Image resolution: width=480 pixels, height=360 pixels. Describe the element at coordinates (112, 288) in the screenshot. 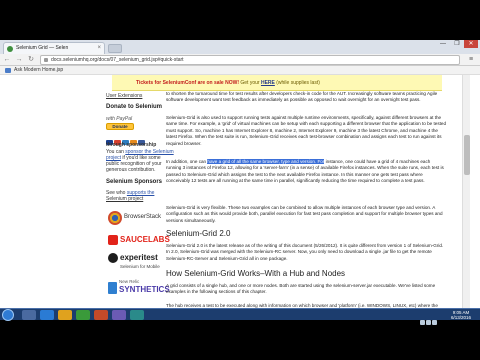

I see `new-relic-logo-icon` at that location.